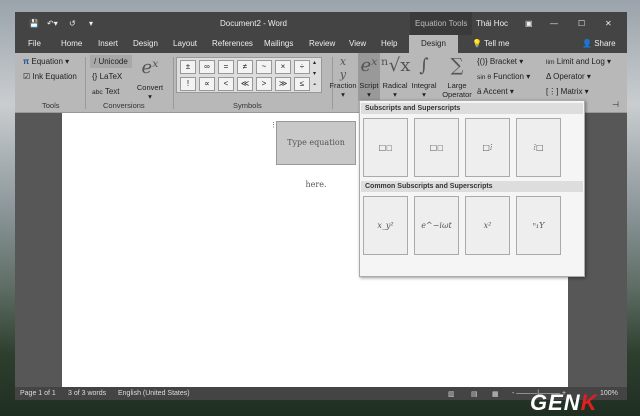 The height and width of the screenshot is (416, 640). What do you see at coordinates (369, 77) in the screenshot?
I see `script-button: eˣ Script ▾` at bounding box center [369, 77].